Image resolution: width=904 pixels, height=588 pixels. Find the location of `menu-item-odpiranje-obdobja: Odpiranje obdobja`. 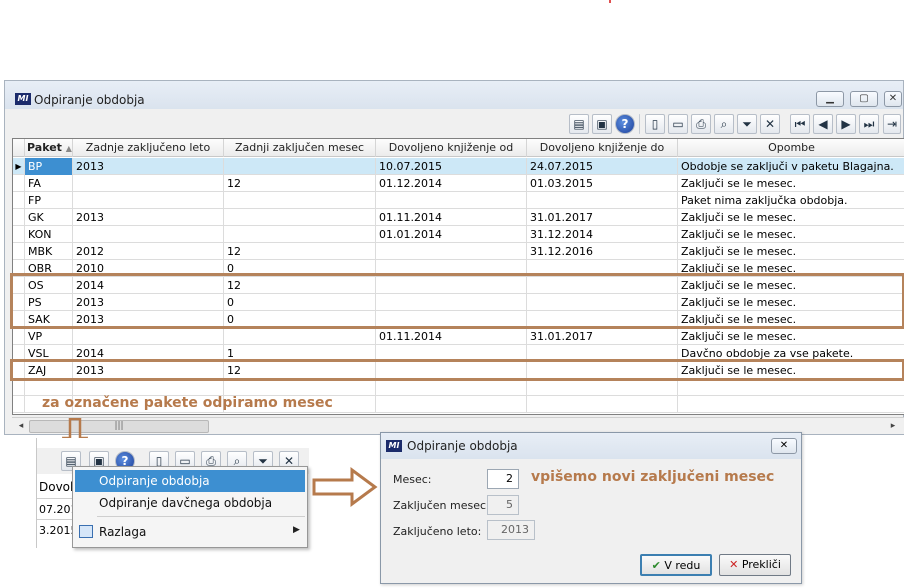

menu-item-odpiranje-obdobja: Odpiranje obdobja is located at coordinates (190, 481).